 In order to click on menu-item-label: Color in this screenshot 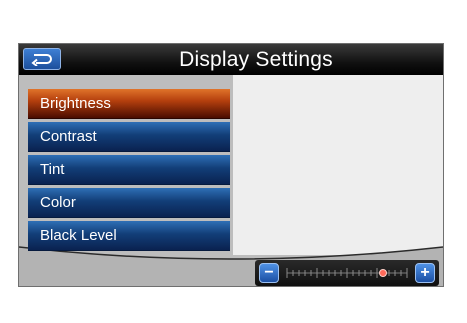, I will do `click(58, 202)`.